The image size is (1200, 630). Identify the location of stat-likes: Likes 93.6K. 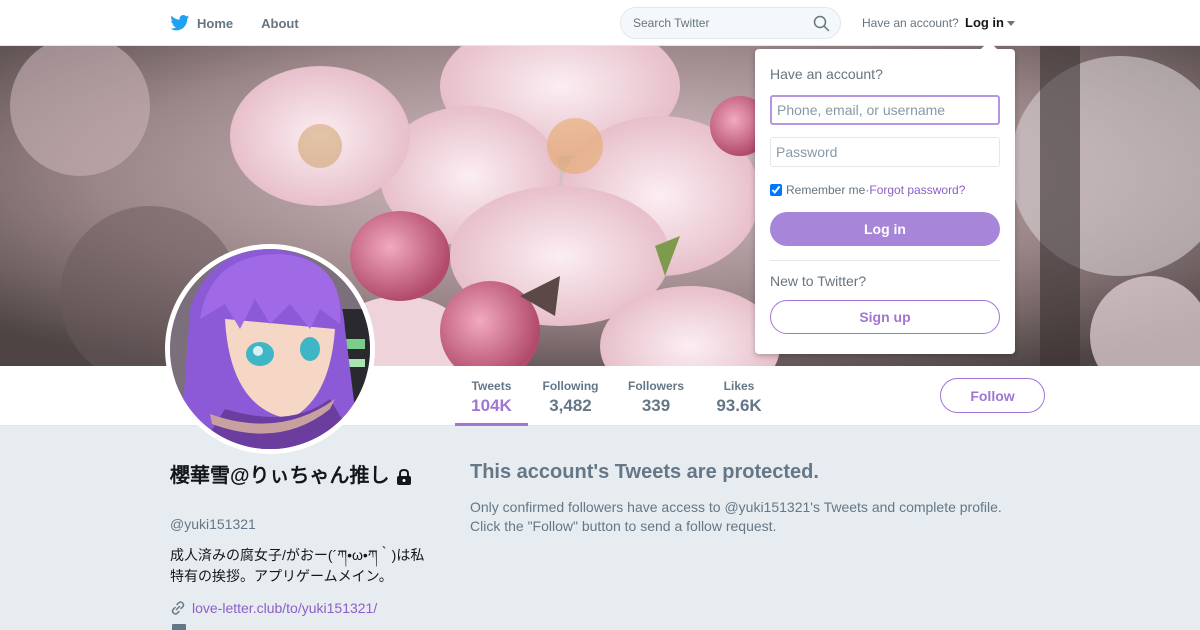
(739, 396).